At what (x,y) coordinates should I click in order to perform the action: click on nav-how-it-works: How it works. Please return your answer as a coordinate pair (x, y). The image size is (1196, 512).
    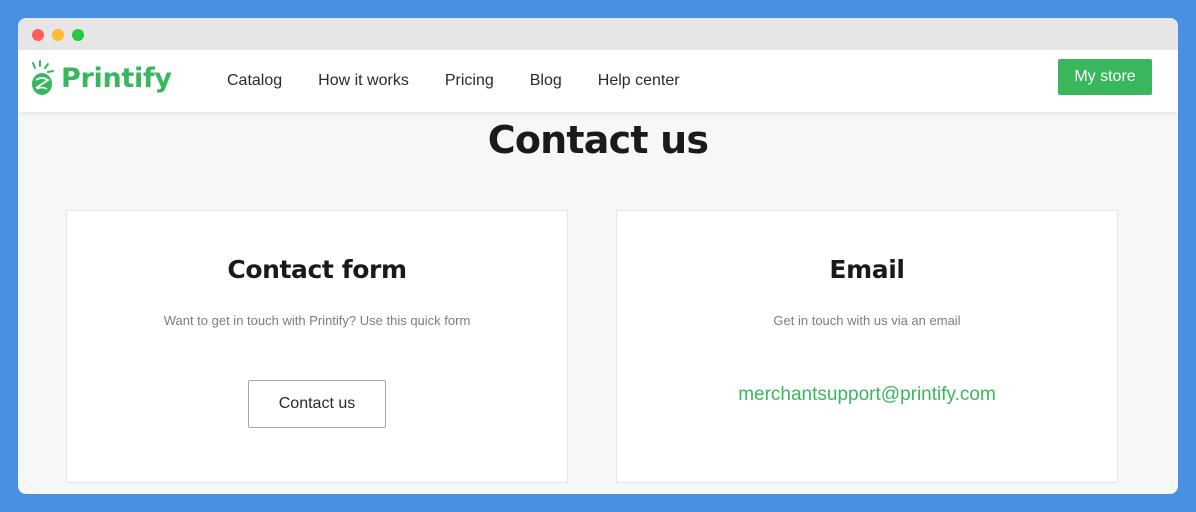
    Looking at the image, I should click on (363, 81).